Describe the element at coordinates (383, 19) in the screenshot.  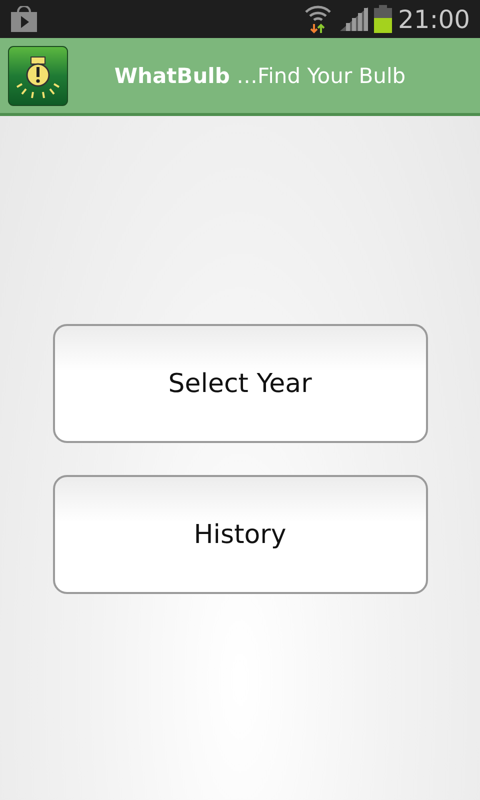
I see `battery-icon` at that location.